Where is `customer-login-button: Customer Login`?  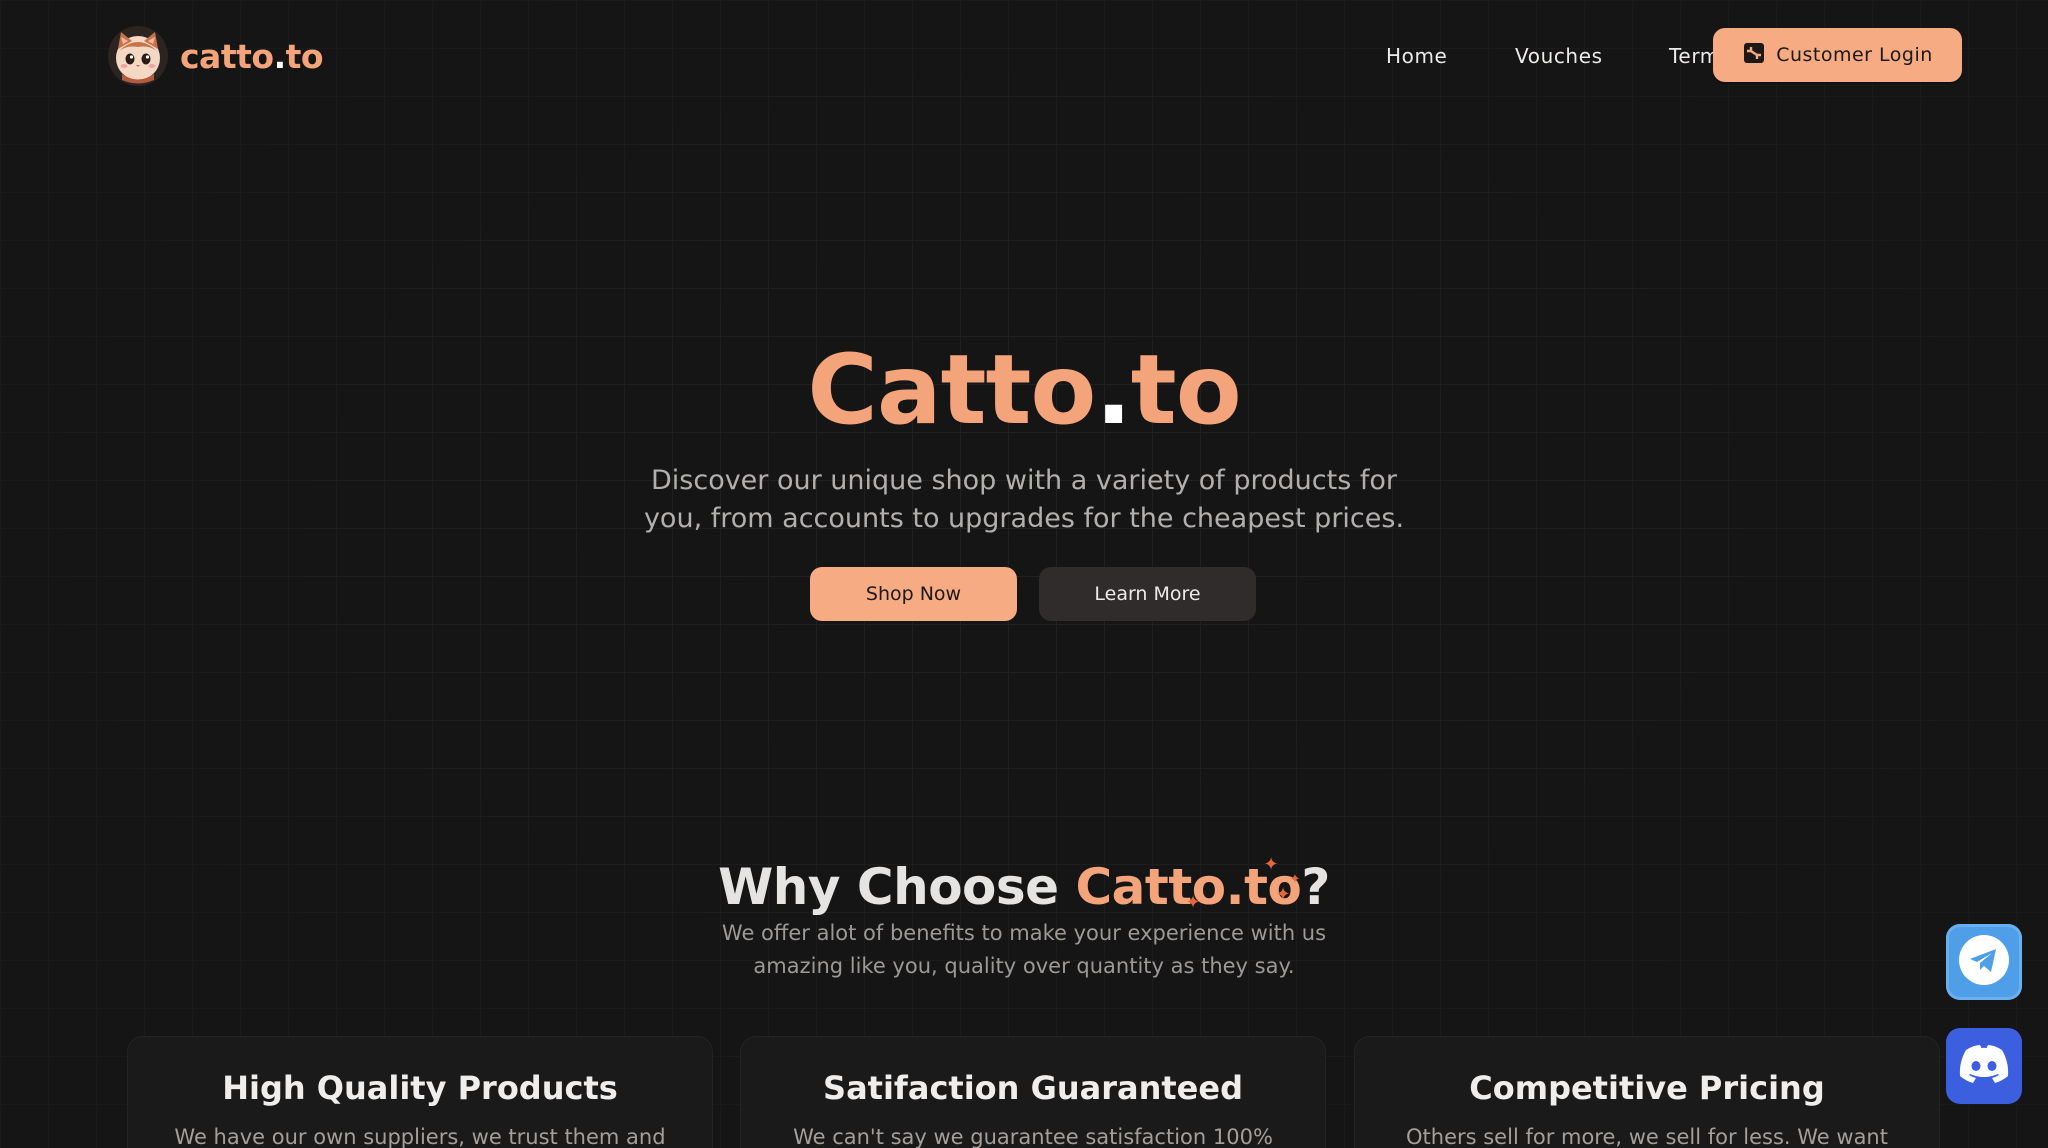
customer-login-button: Customer Login is located at coordinates (1837, 55).